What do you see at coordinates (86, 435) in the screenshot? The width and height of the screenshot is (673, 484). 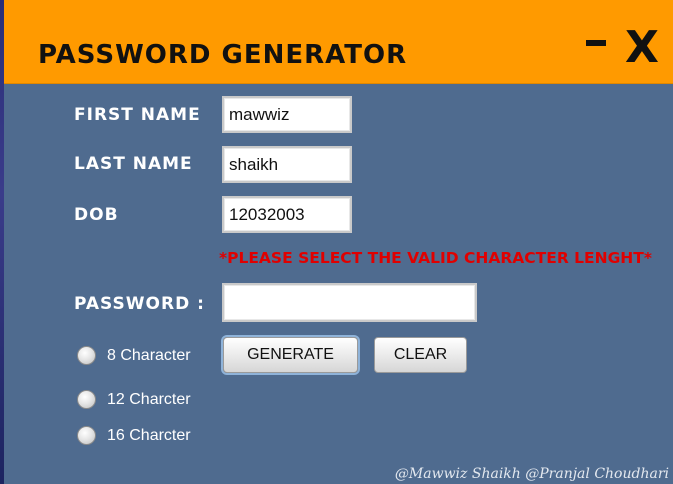 I see `radio-16-character` at bounding box center [86, 435].